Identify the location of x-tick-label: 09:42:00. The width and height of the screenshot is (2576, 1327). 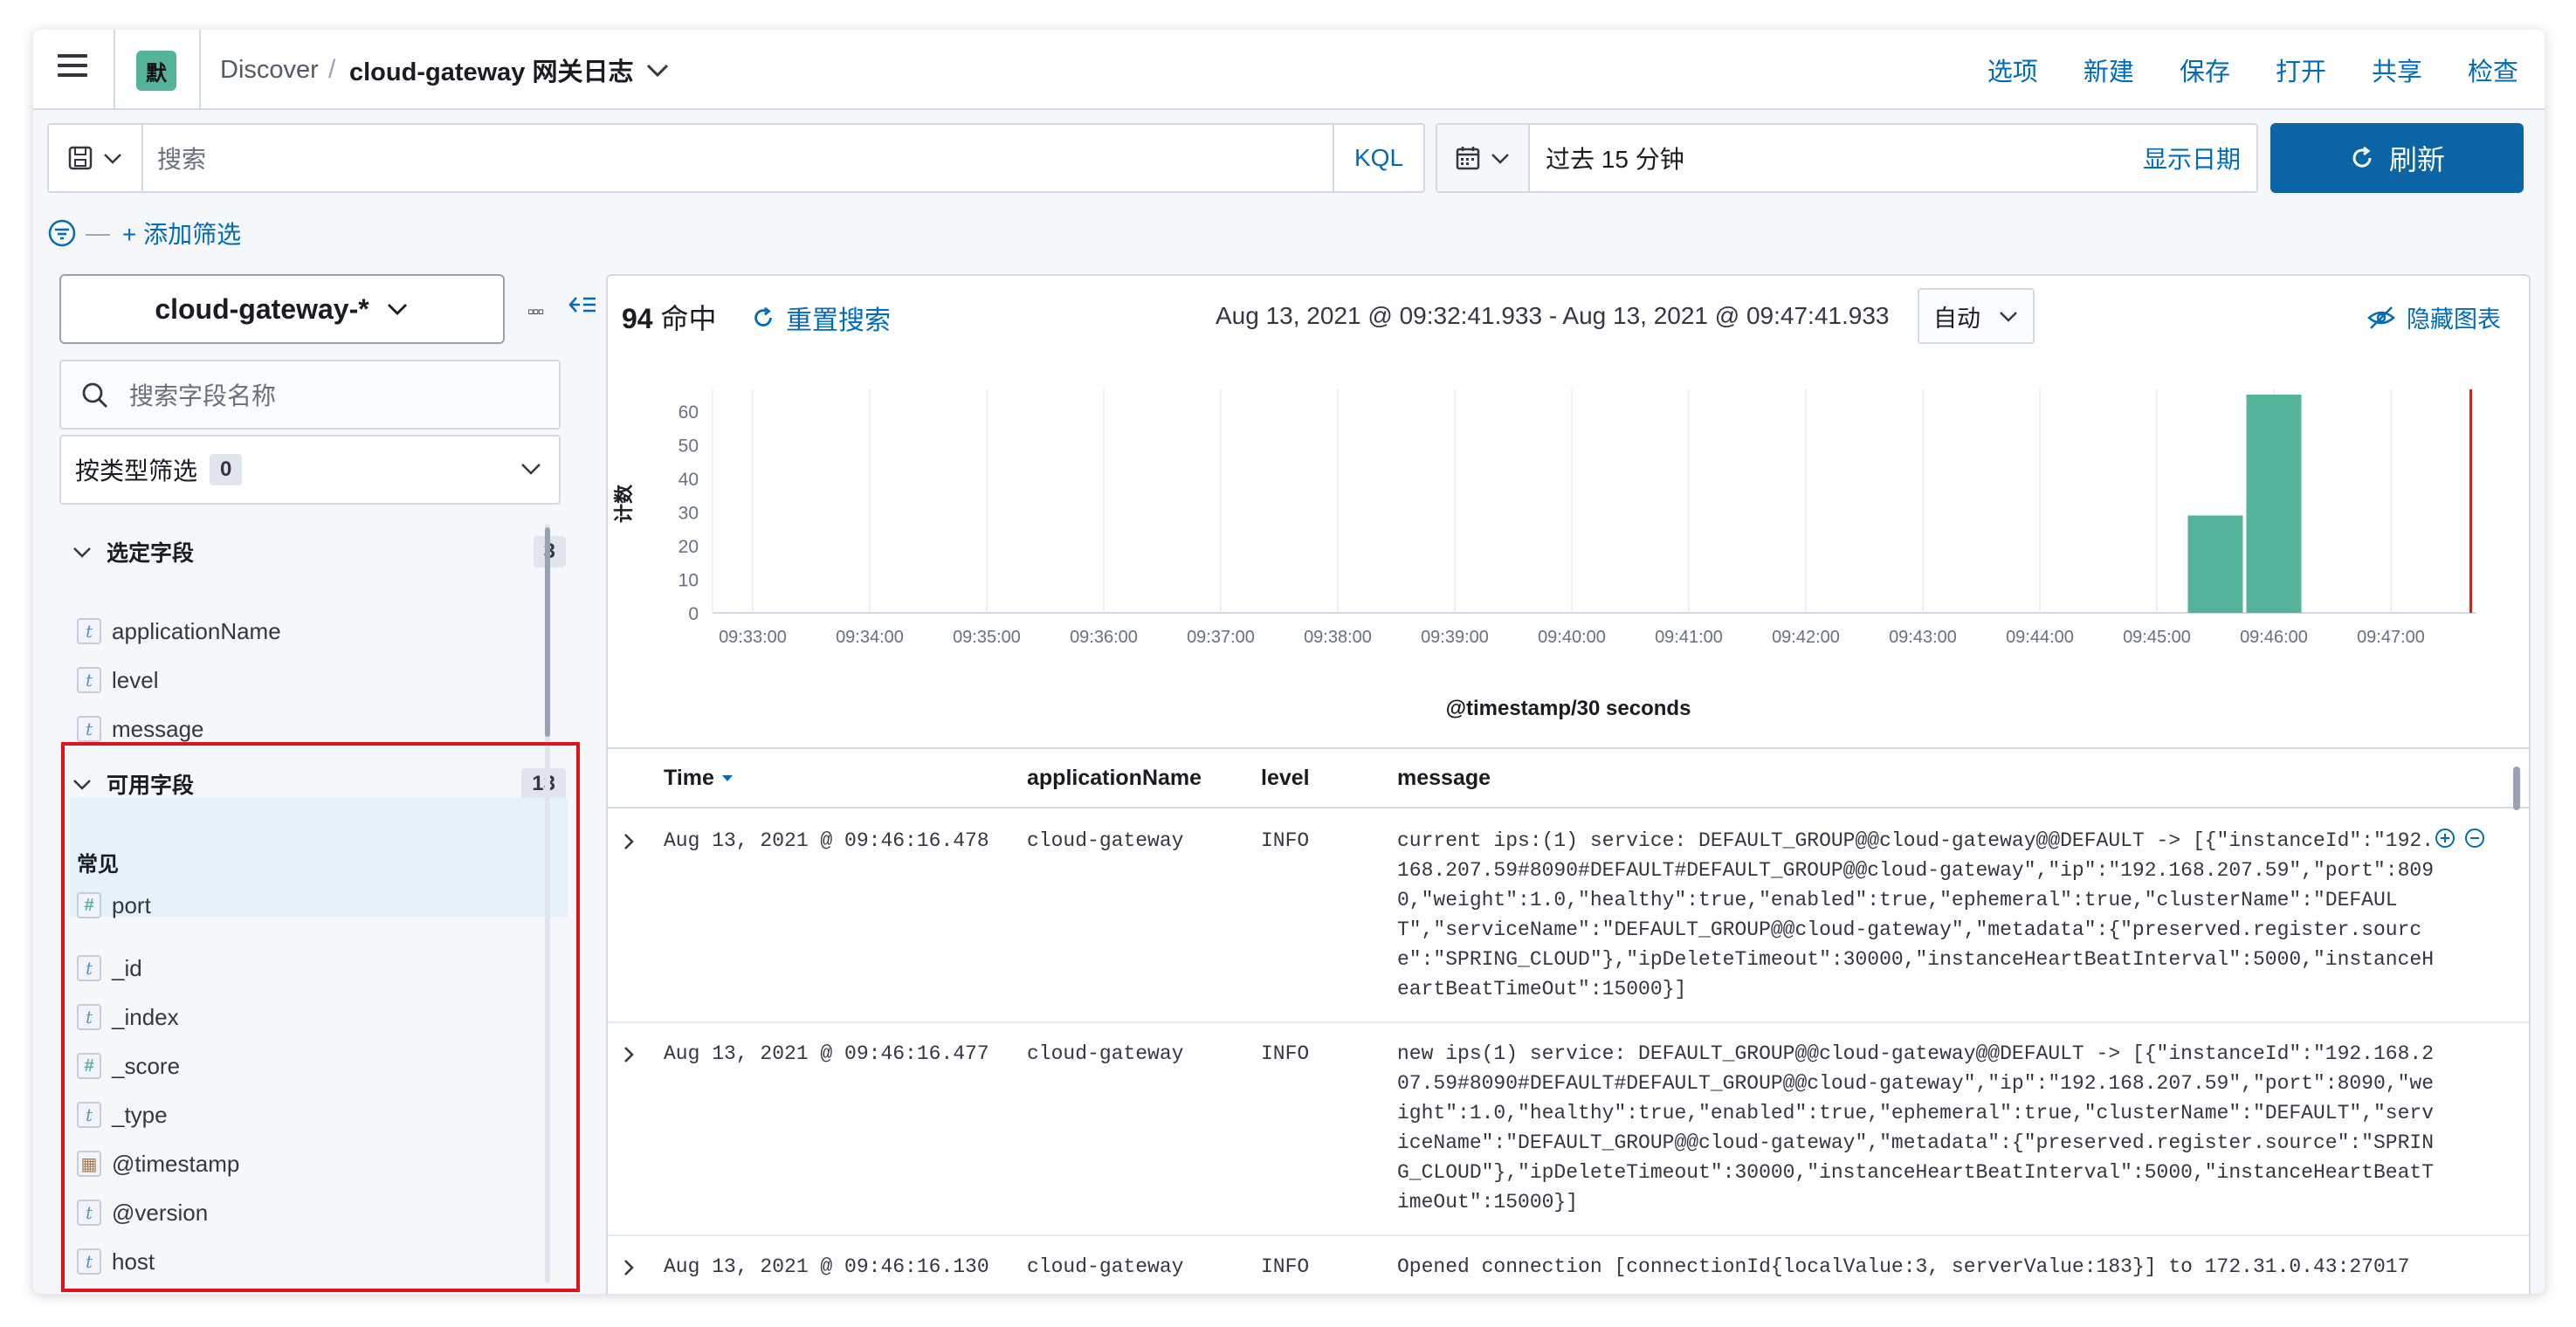
(1806, 637).